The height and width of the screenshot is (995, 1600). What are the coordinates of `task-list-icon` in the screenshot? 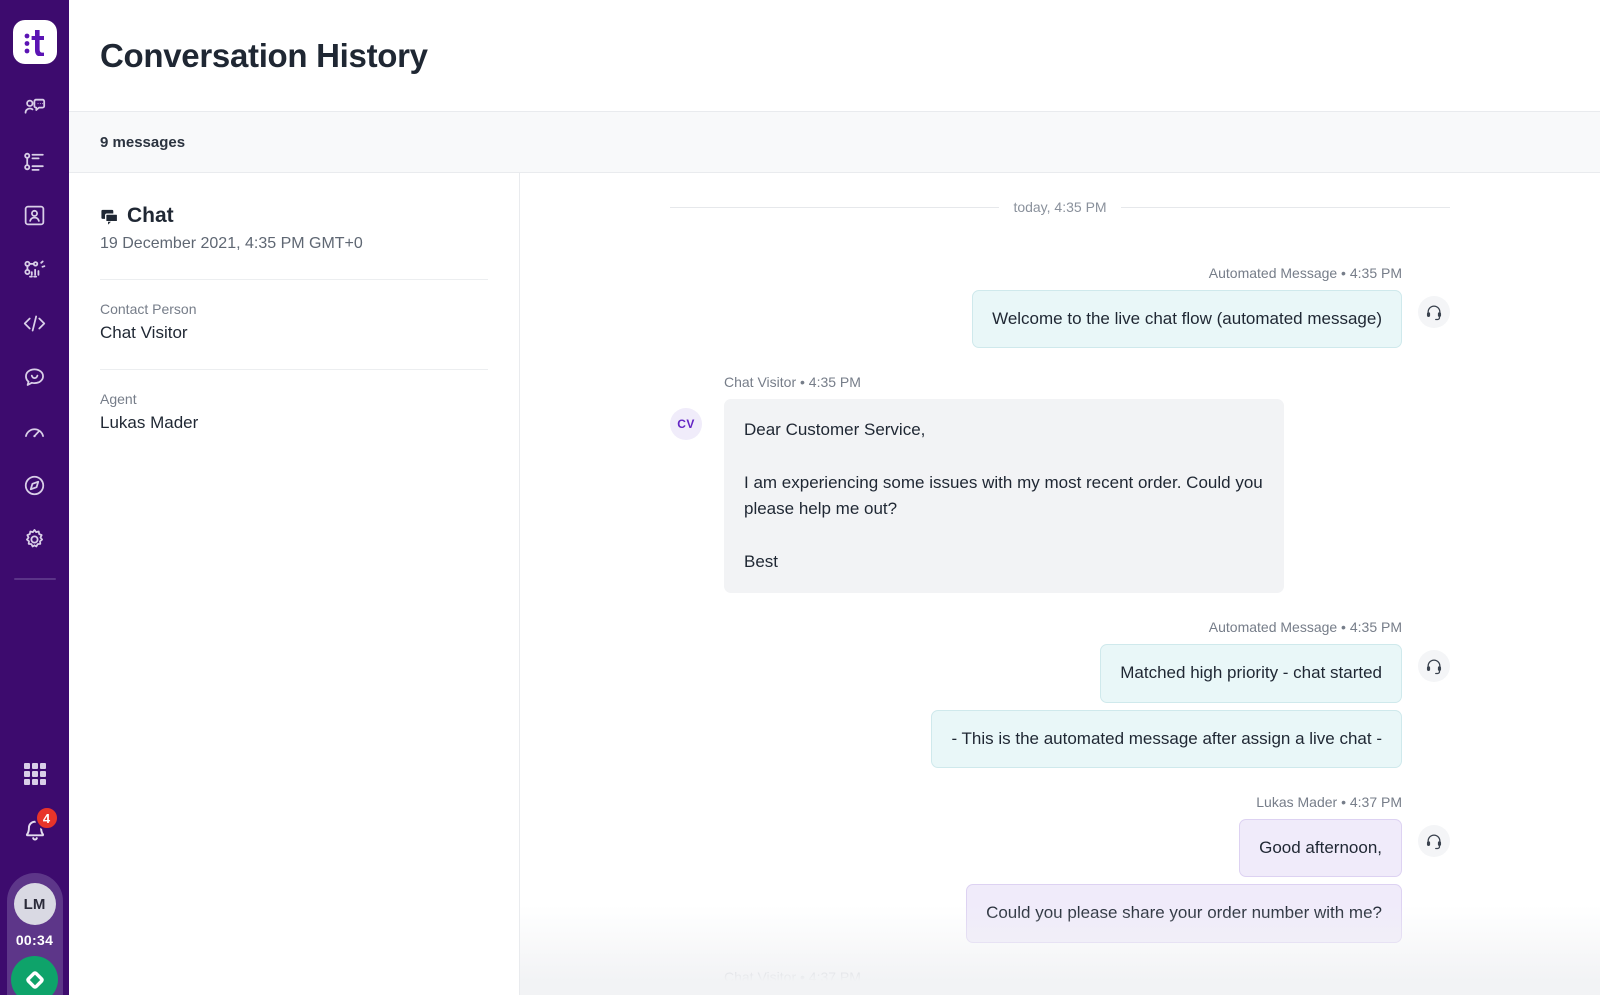 It's located at (34, 161).